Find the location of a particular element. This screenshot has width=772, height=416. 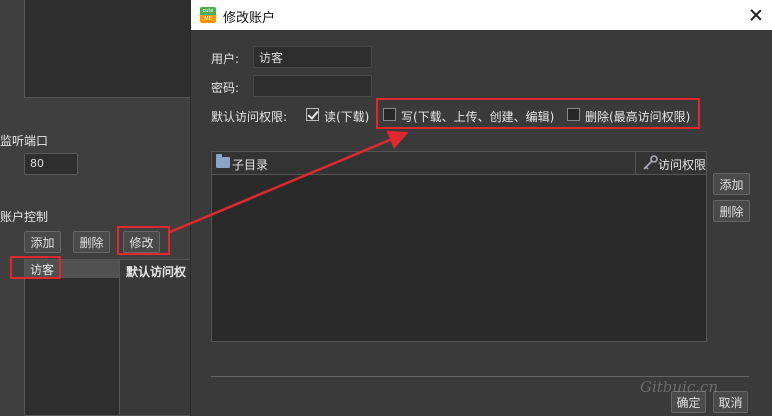

watermark: Gitbuic.cn is located at coordinates (679, 387).